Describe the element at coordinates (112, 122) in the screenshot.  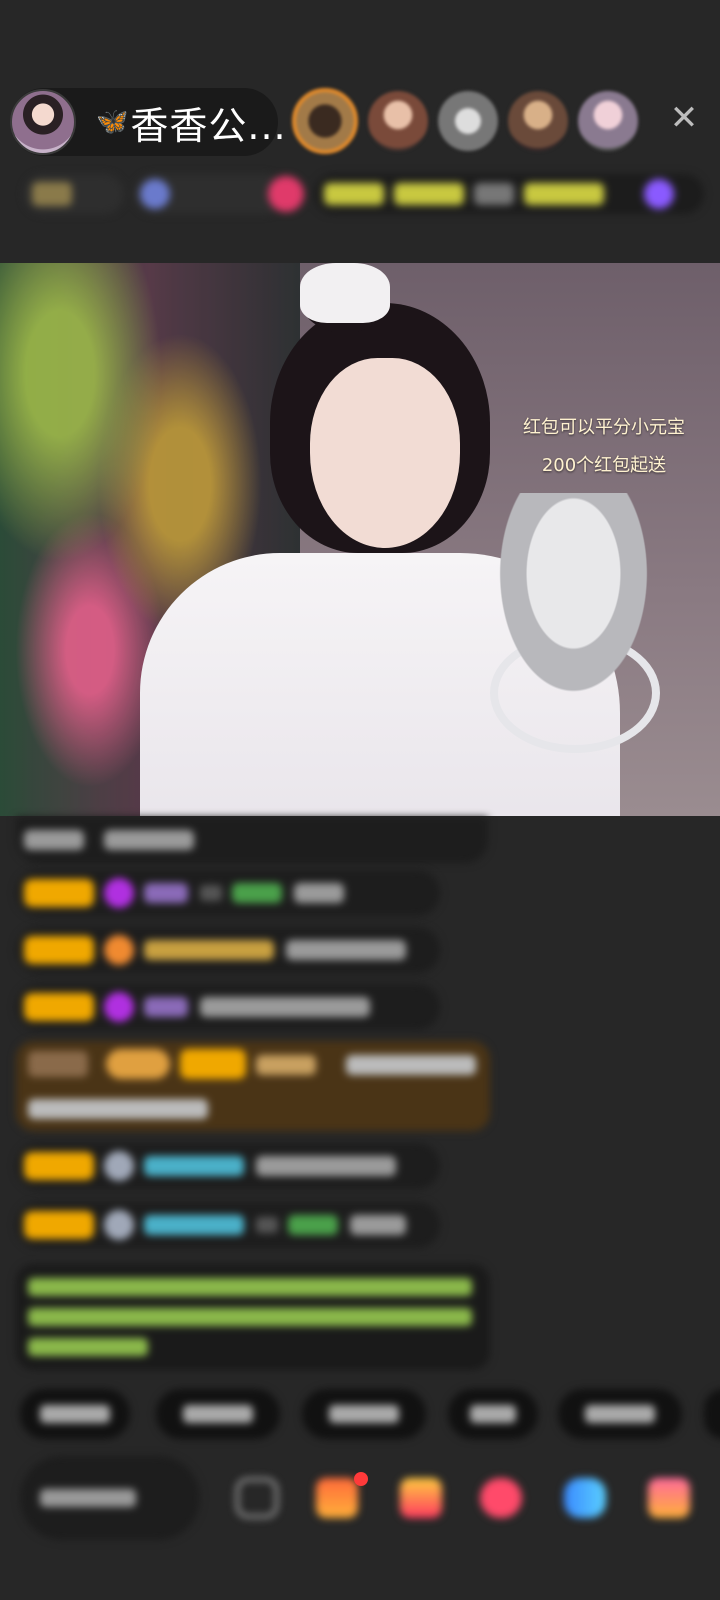
I see `butterfly-icon: 🦋` at that location.